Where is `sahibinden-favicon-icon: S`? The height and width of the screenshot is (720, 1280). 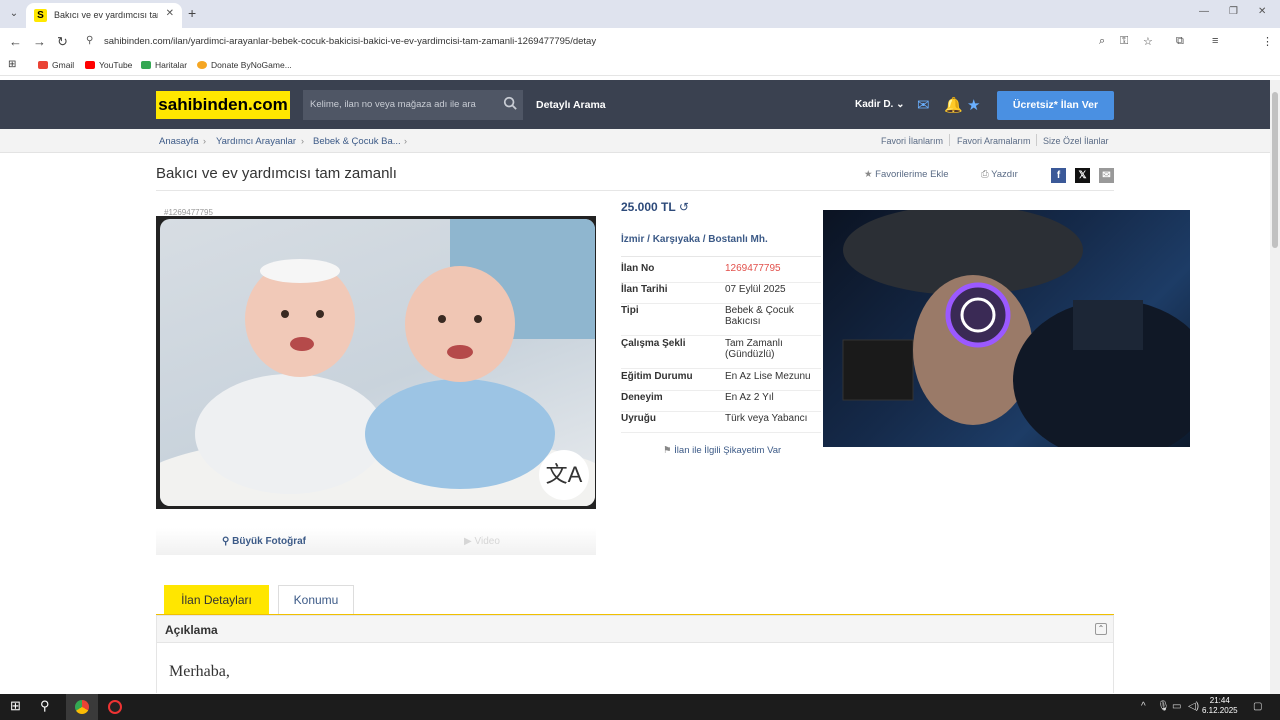
sahibinden-favicon-icon: S is located at coordinates (40, 15).